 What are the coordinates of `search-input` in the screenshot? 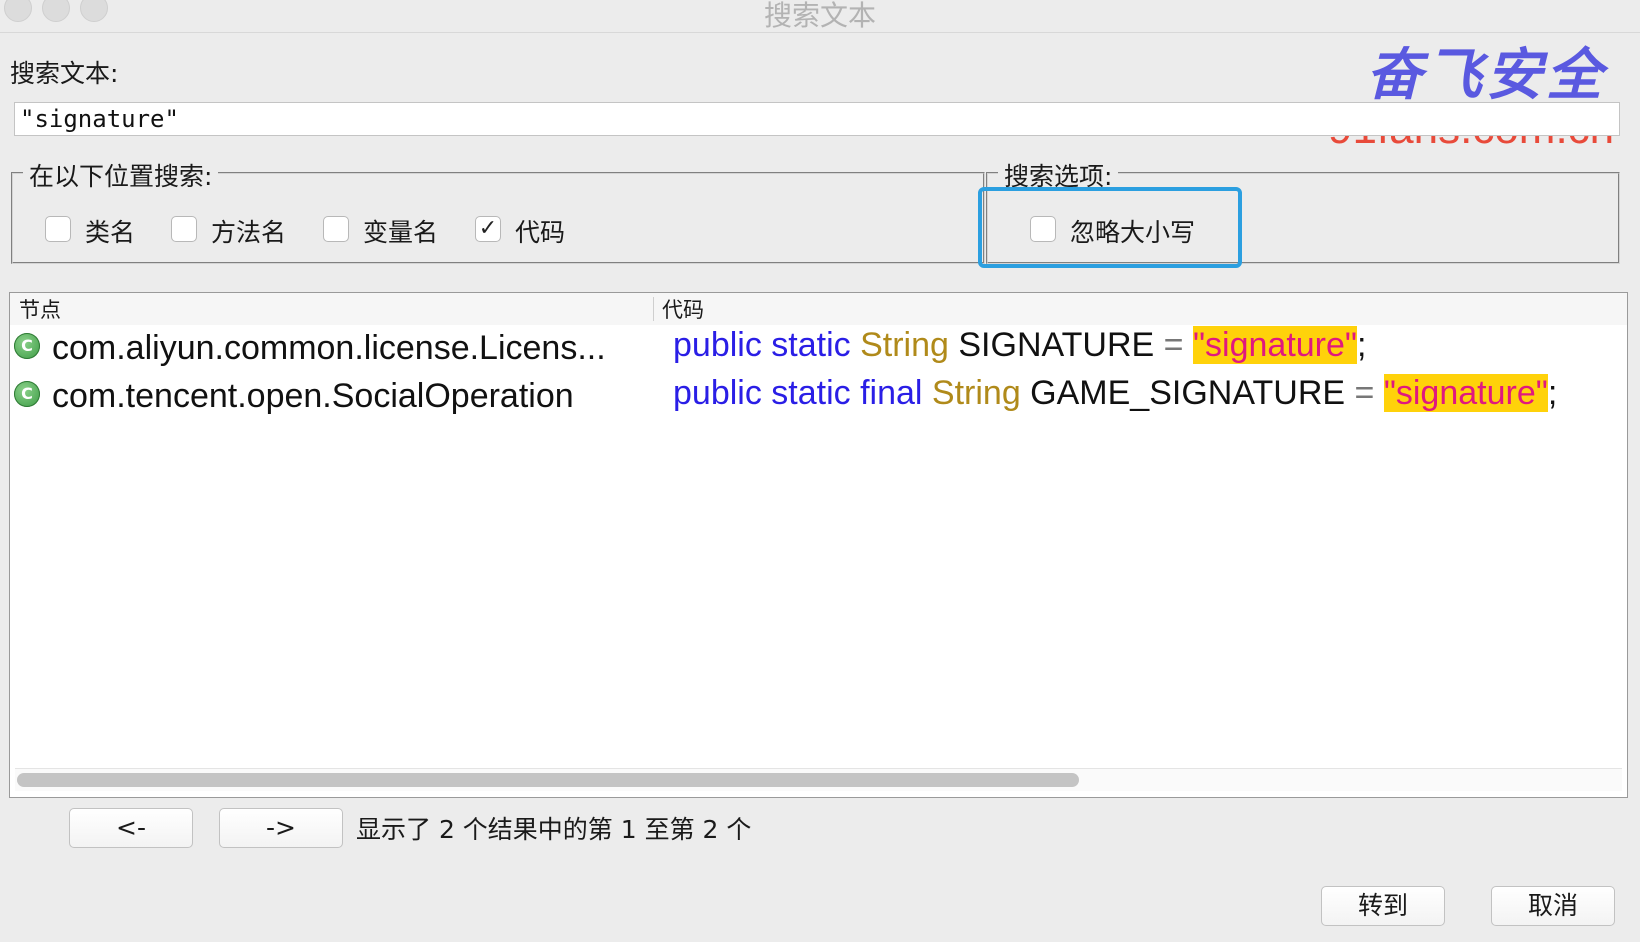 It's located at (817, 119).